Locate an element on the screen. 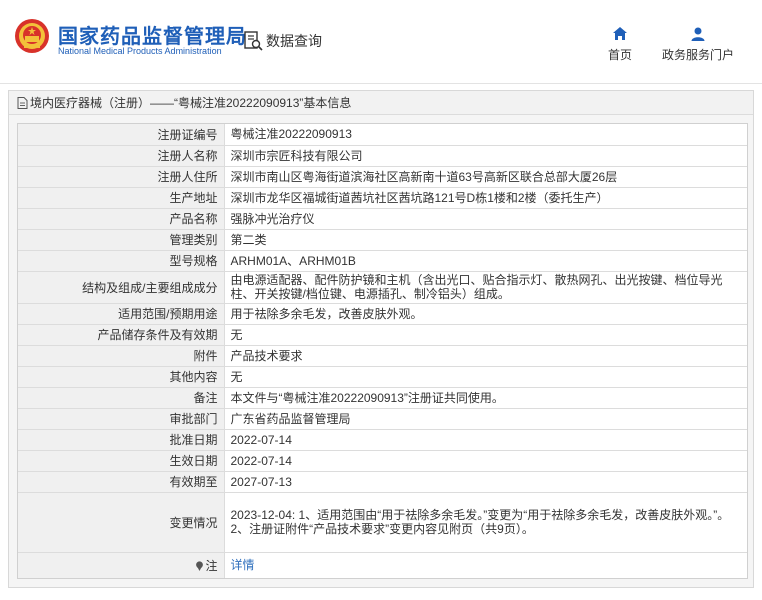 This screenshot has height=600, width=762. table-row: 产品储存条件及有效期无 is located at coordinates (382, 335).